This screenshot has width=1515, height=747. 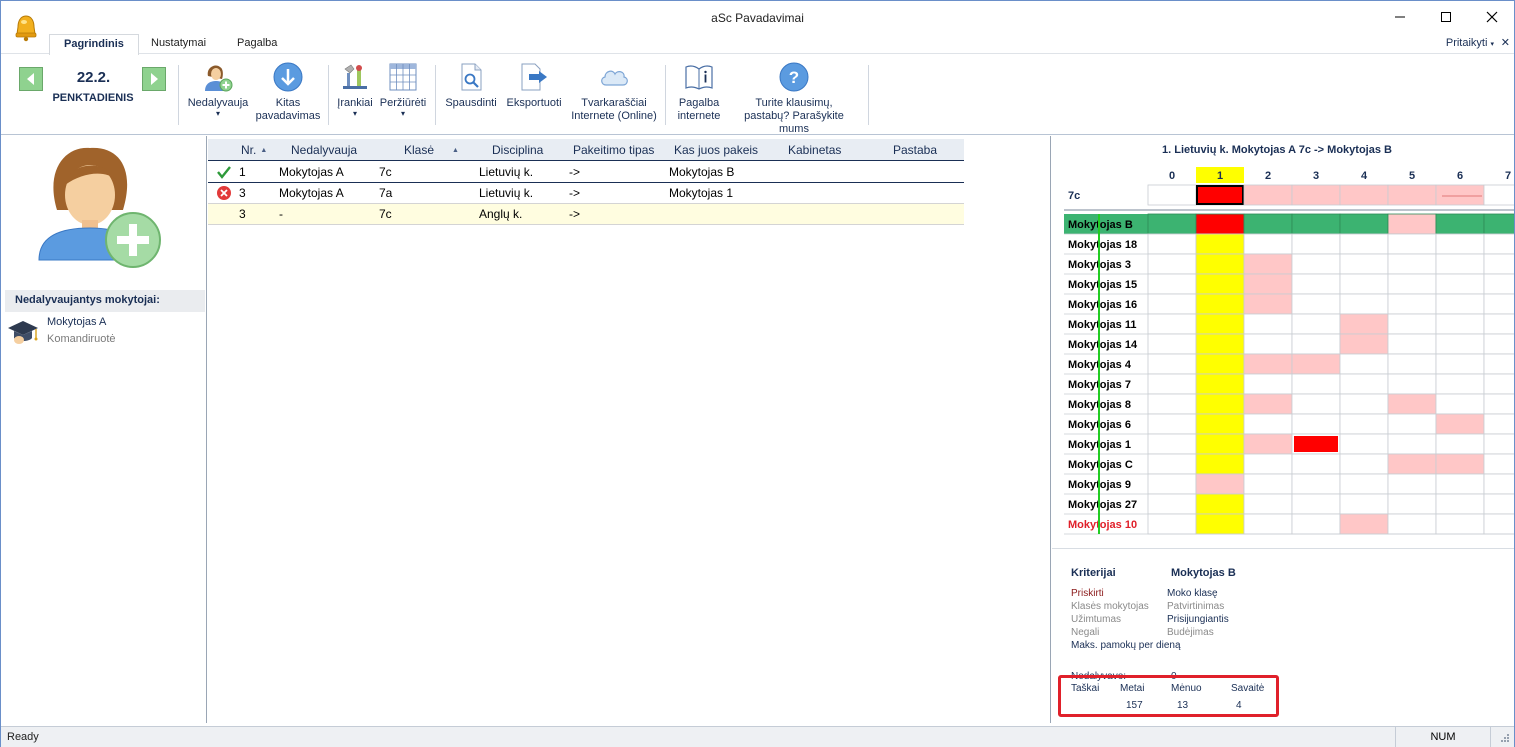 I want to click on tools-button: Įrankiai ▾, so click(x=355, y=89).